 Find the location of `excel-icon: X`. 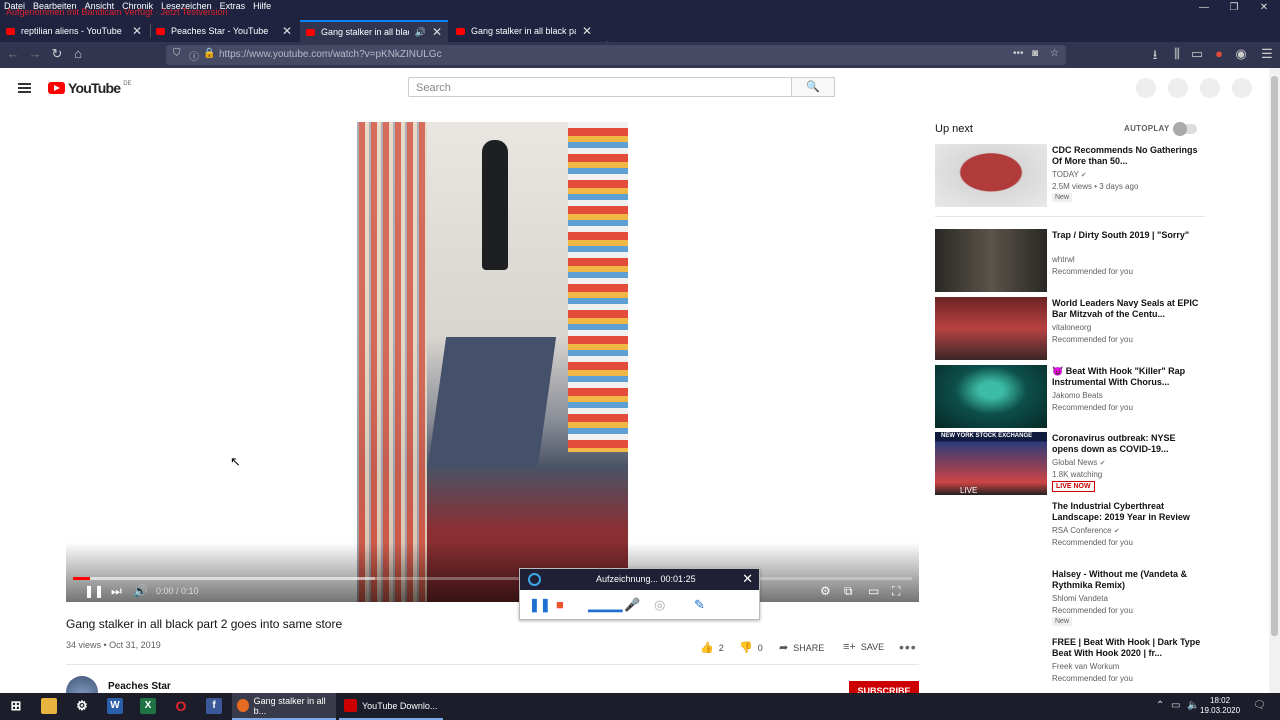

excel-icon: X is located at coordinates (148, 706).